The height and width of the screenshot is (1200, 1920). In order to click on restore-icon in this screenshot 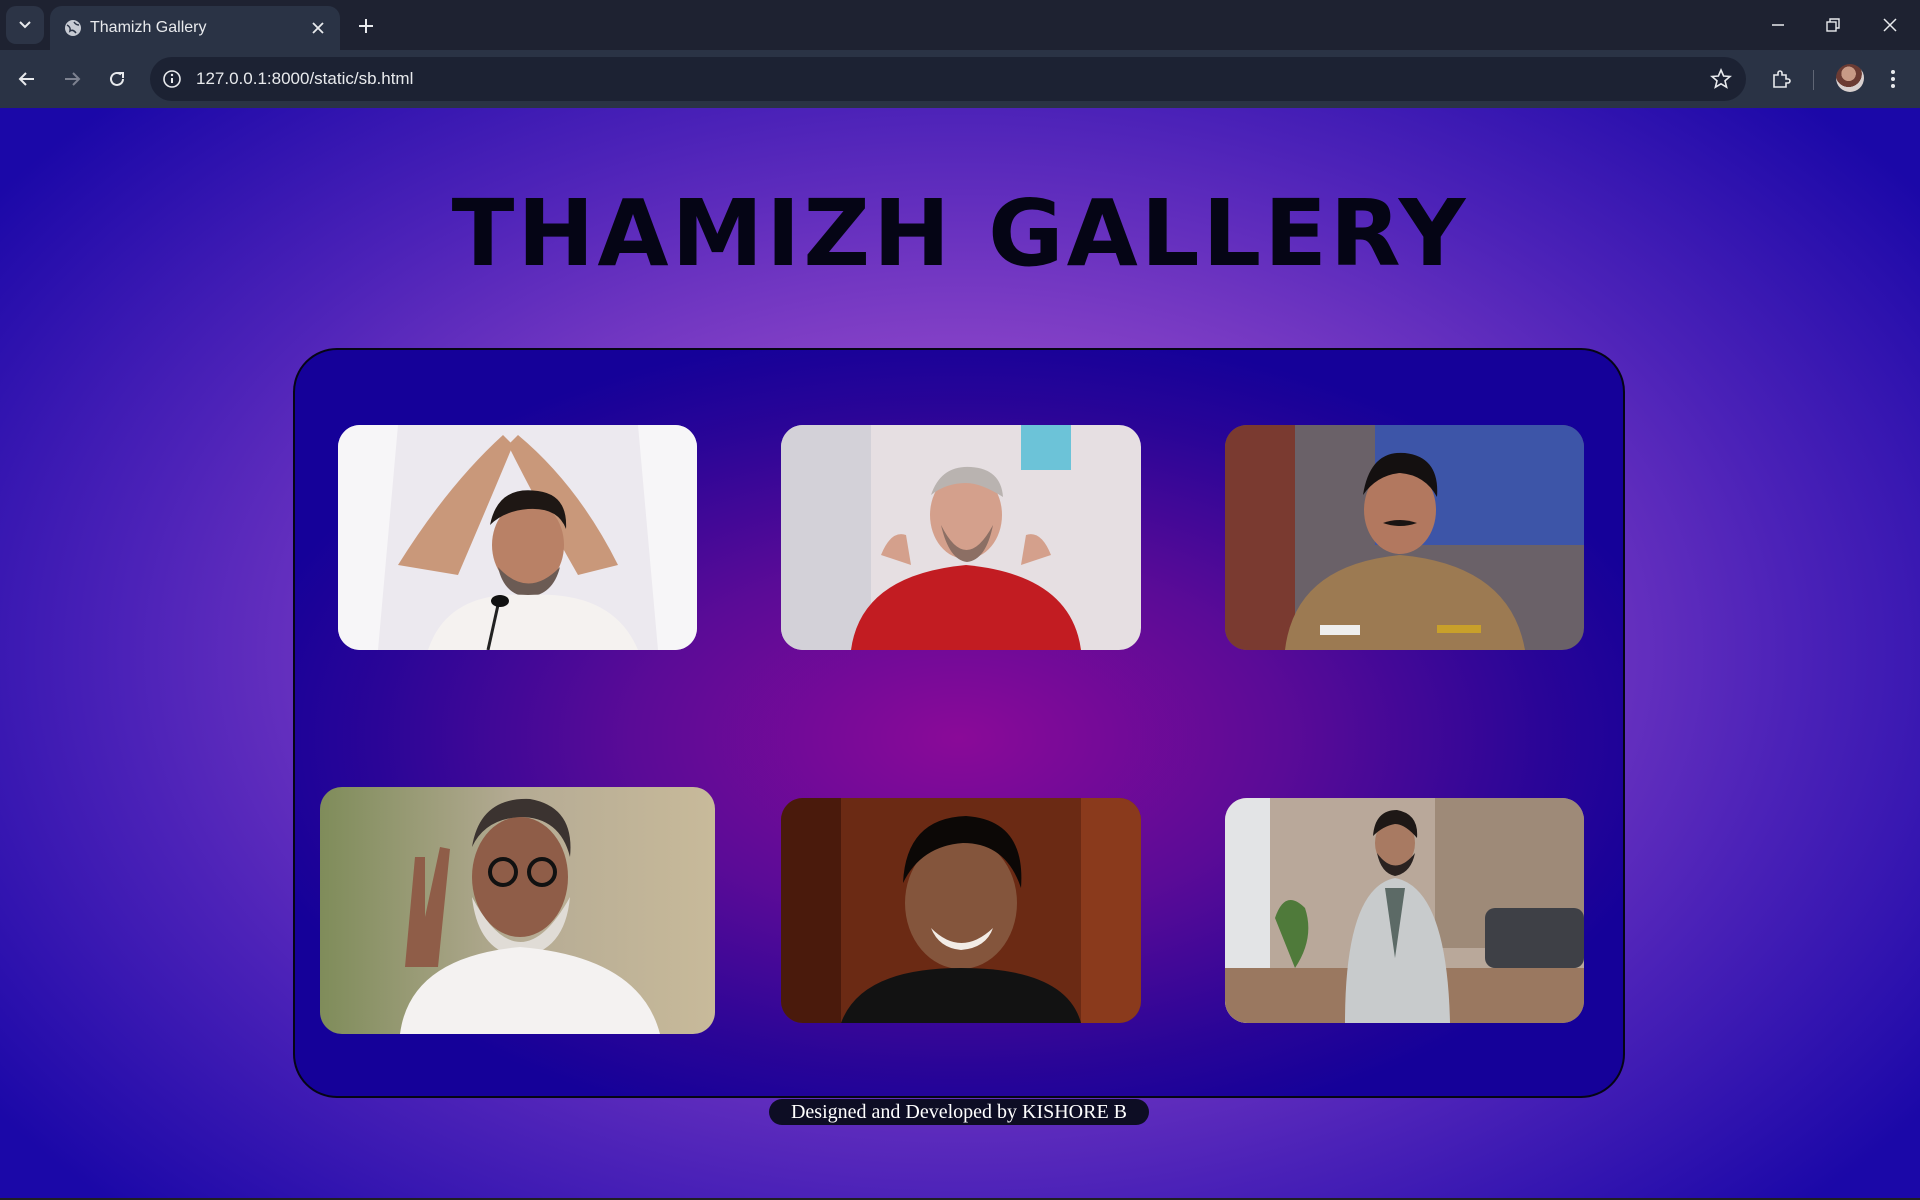, I will do `click(1833, 25)`.